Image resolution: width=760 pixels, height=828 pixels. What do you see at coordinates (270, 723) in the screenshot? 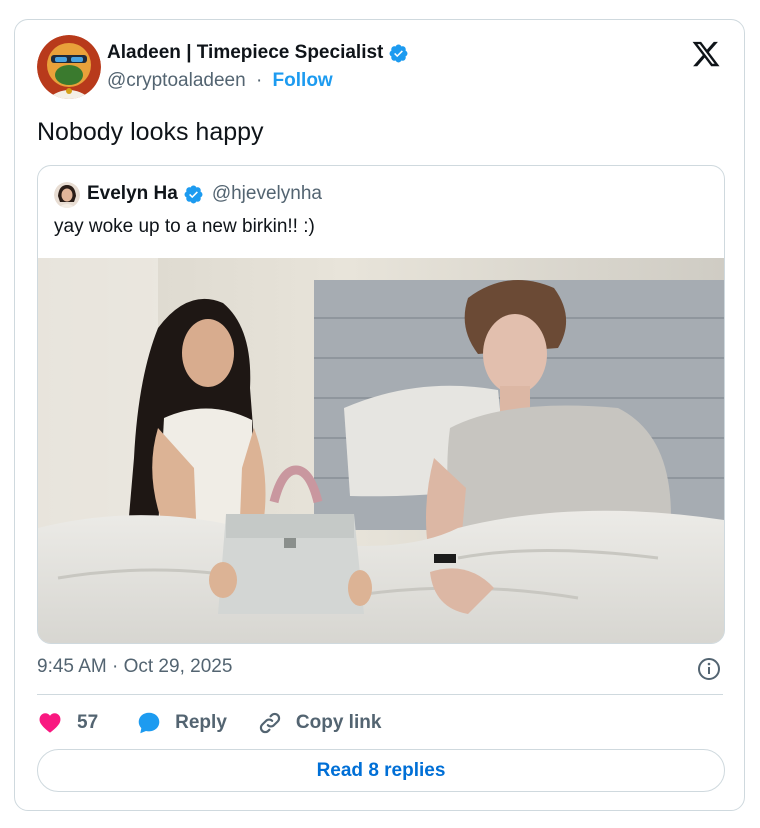
I see `link-icon` at bounding box center [270, 723].